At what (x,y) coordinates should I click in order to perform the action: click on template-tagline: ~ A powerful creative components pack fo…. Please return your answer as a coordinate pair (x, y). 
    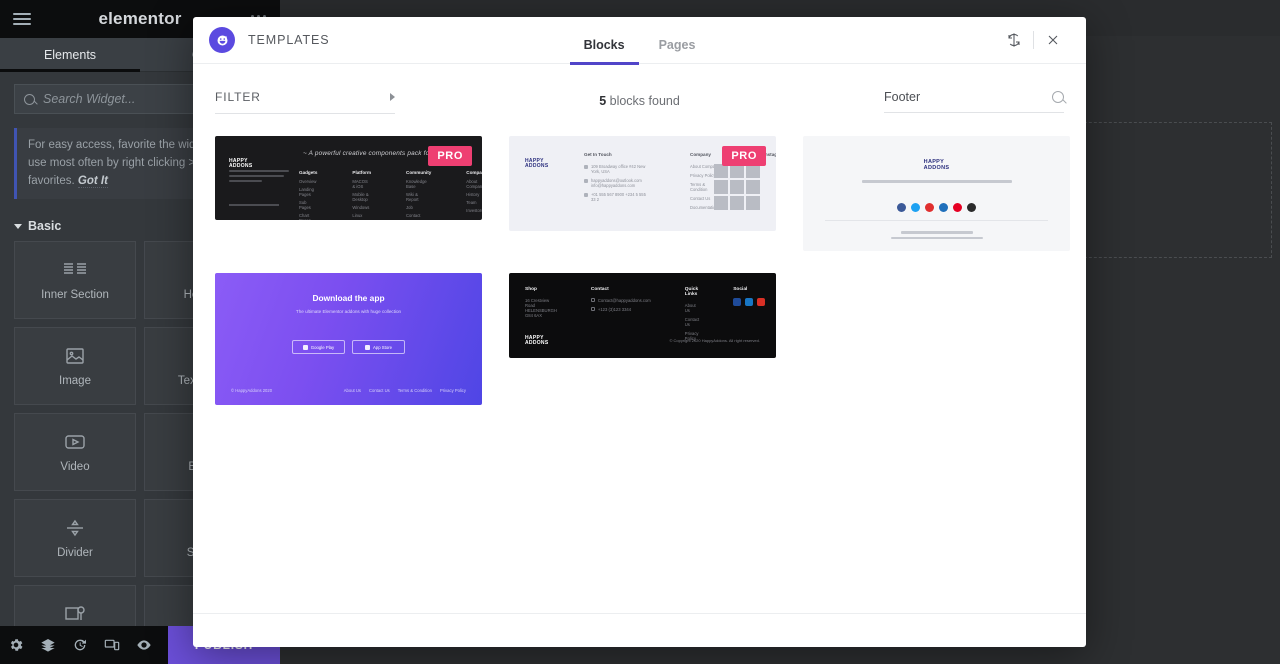
    Looking at the image, I should click on (374, 153).